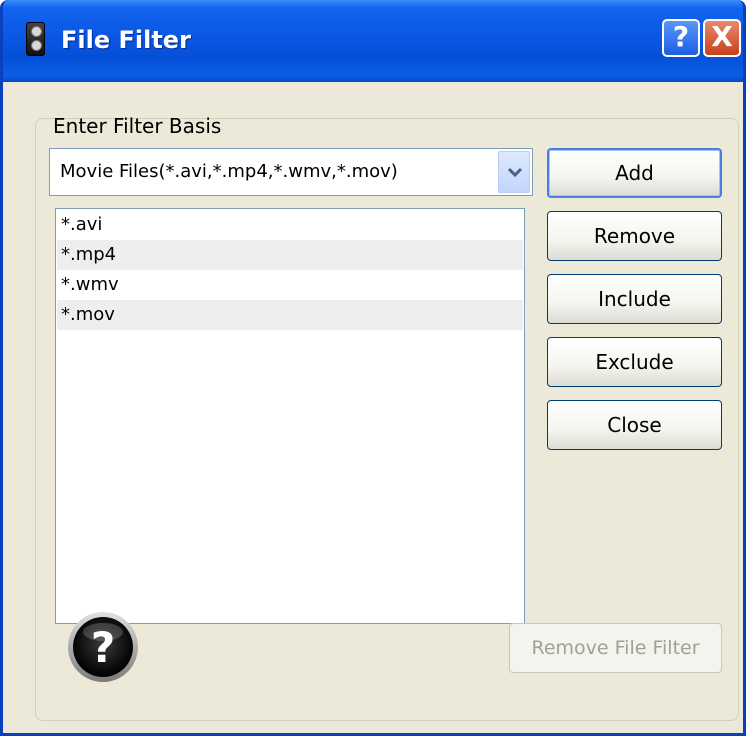 The image size is (746, 736). I want to click on chevron-down-icon, so click(515, 172).